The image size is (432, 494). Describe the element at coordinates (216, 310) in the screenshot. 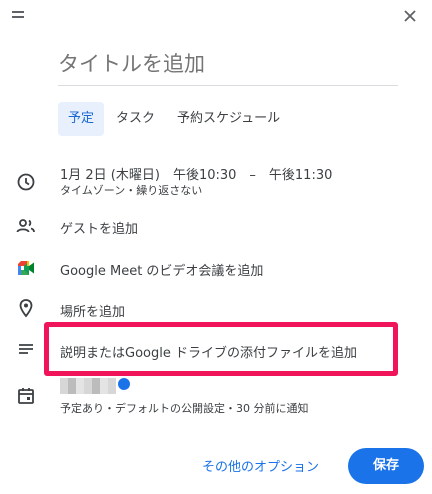

I see `add-location-row: 場所を追加` at that location.